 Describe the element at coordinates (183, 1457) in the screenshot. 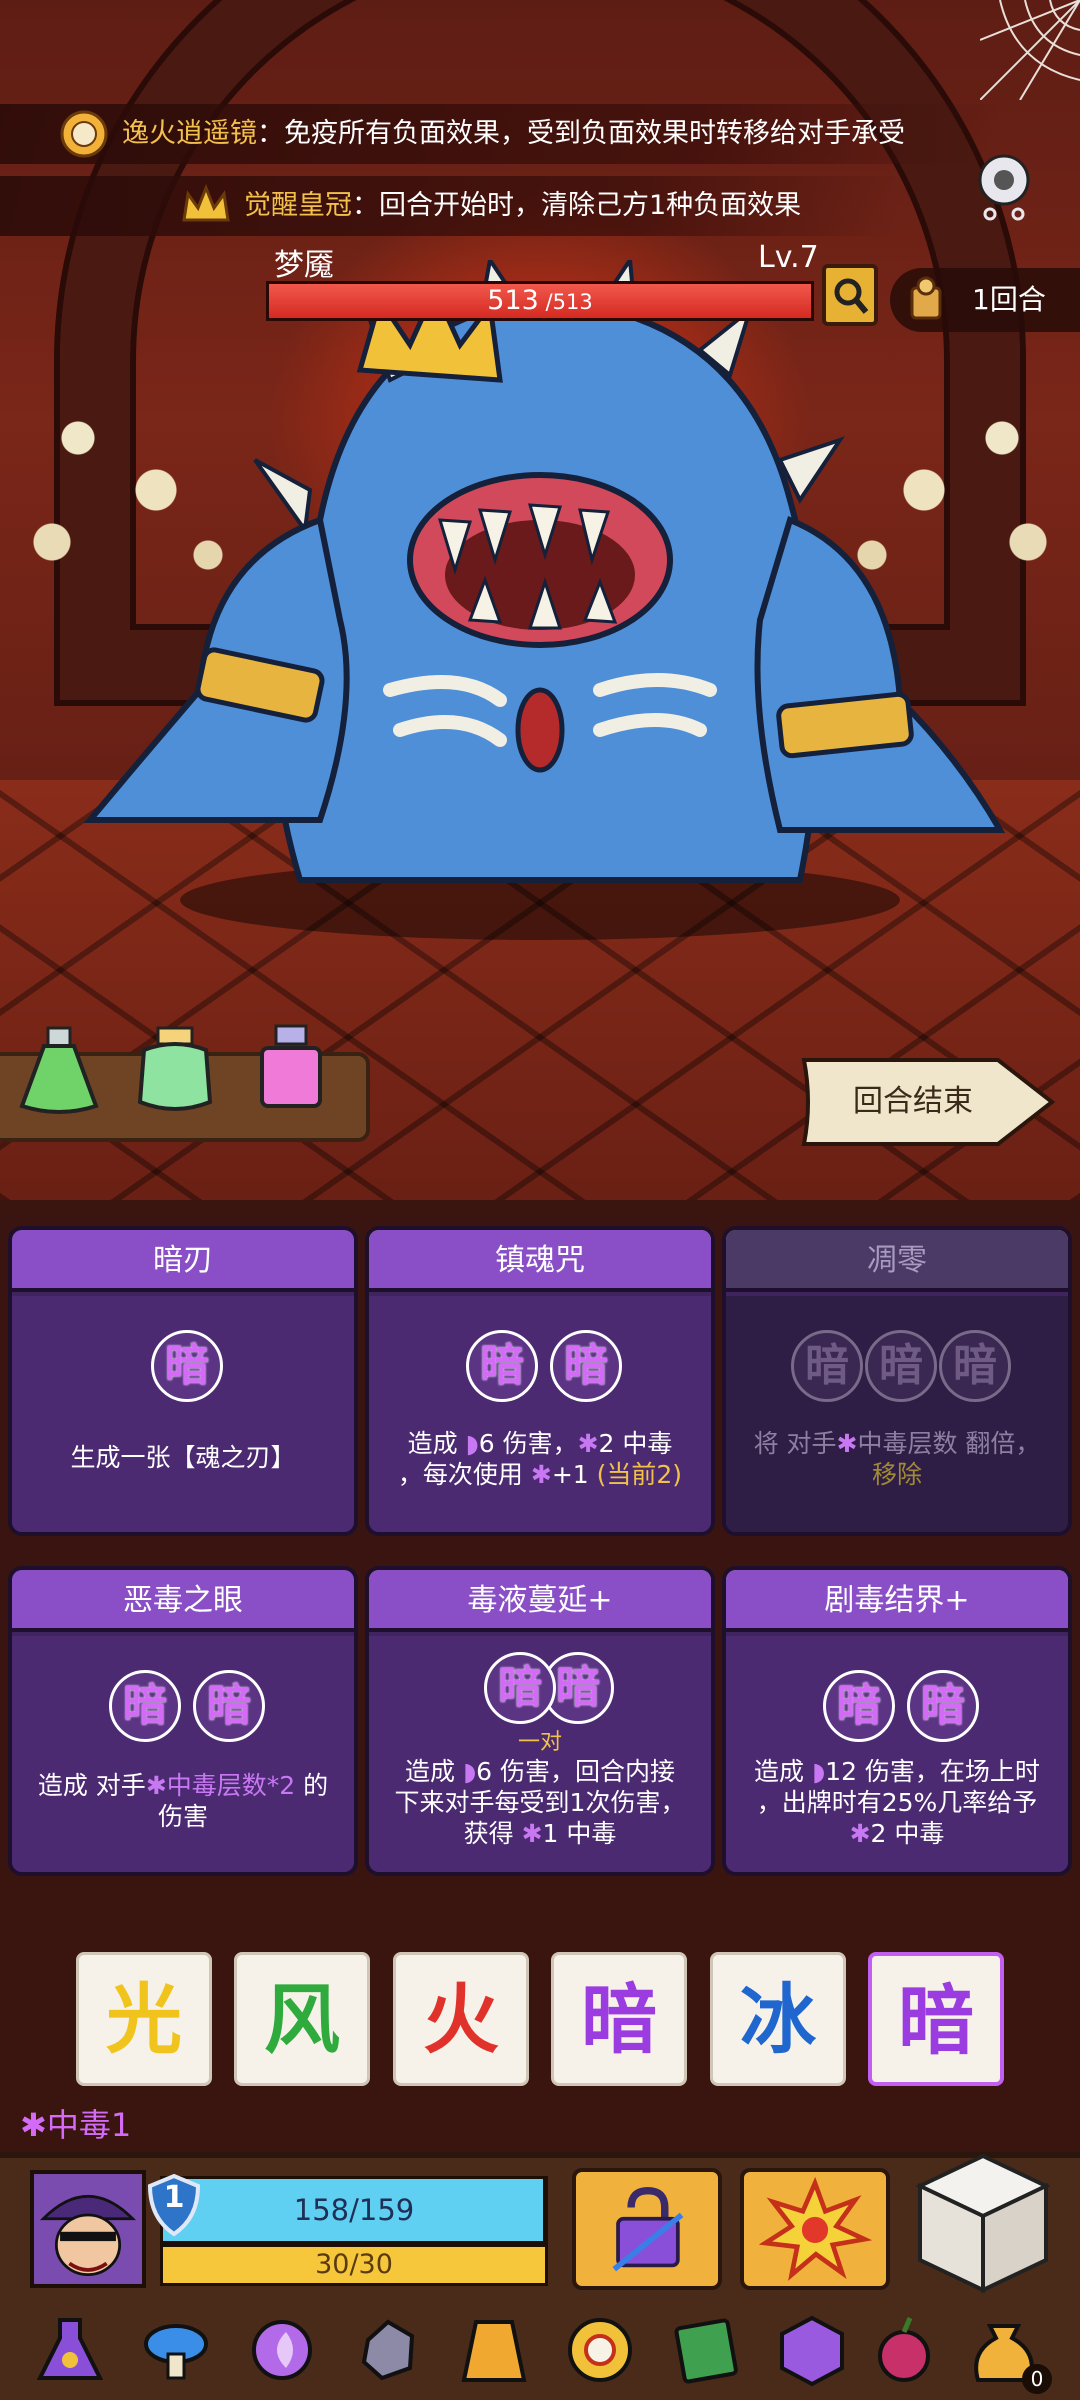

I see `card-description: 生成一张【魂之刃】` at that location.